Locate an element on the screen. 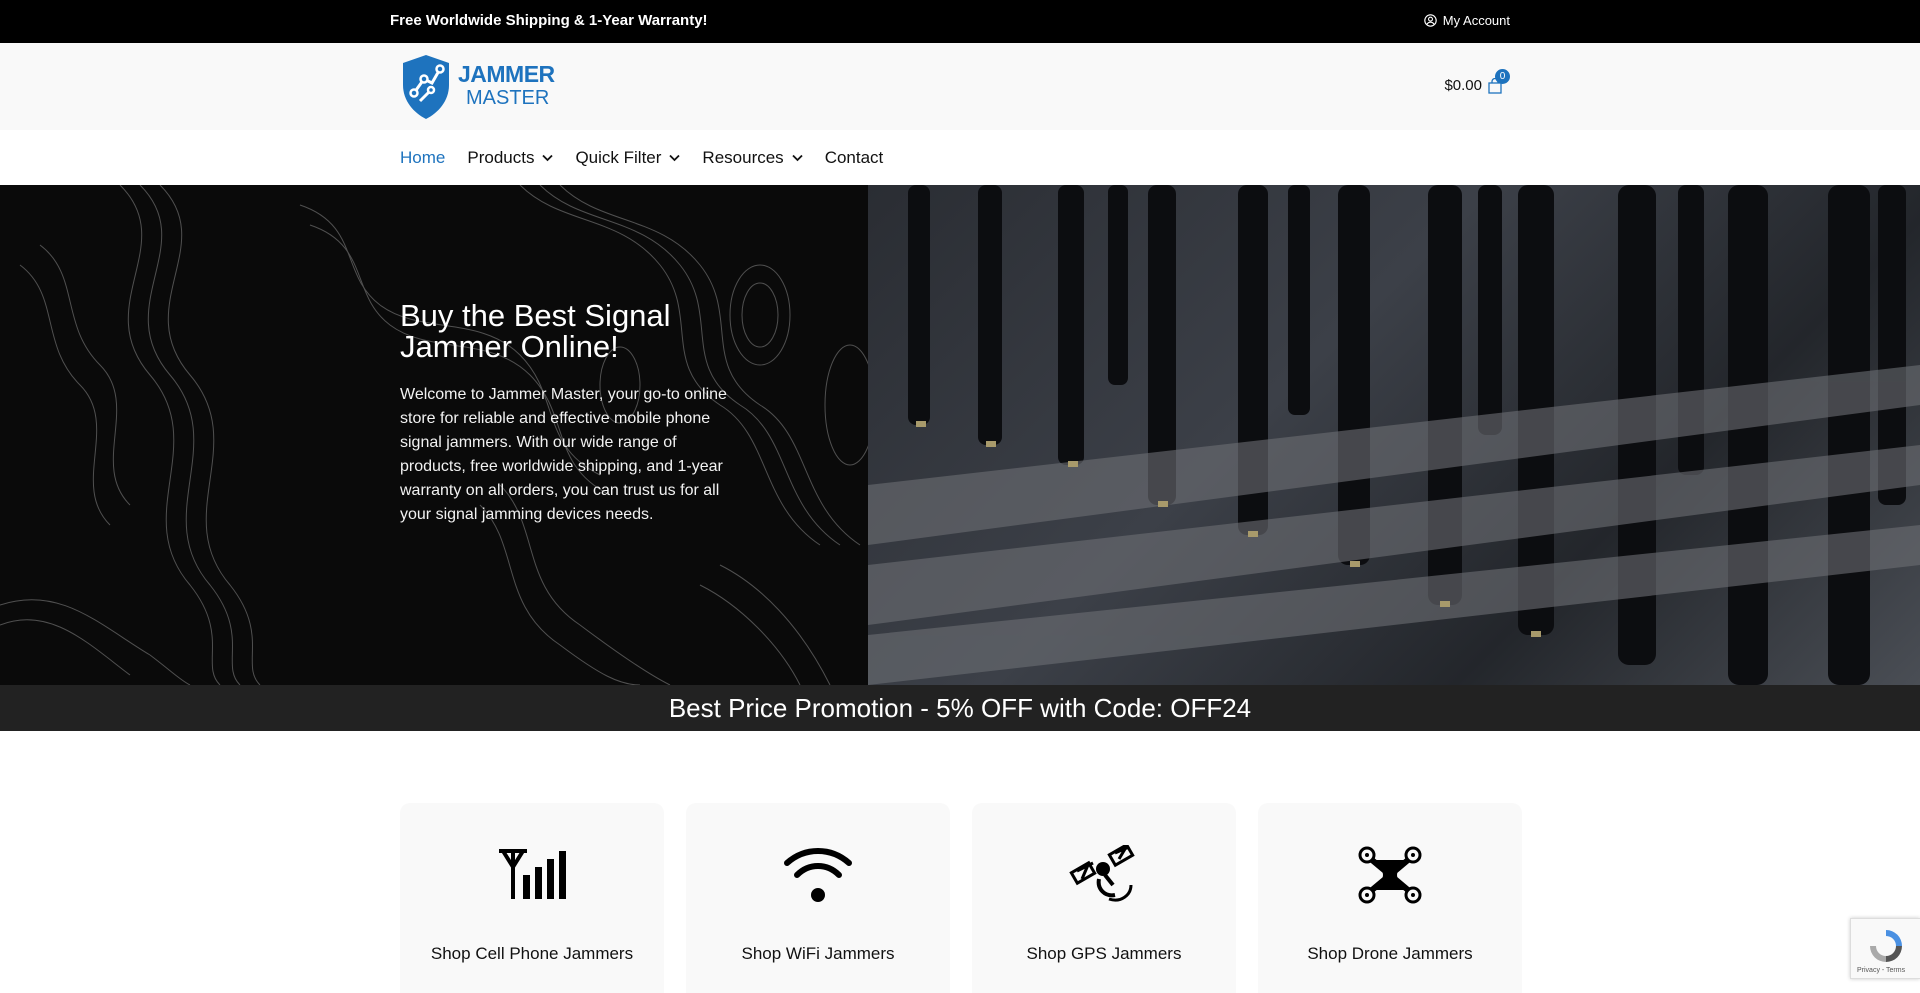 This screenshot has width=1920, height=993. logo-text: JAMMER MASTER is located at coordinates (506, 84).